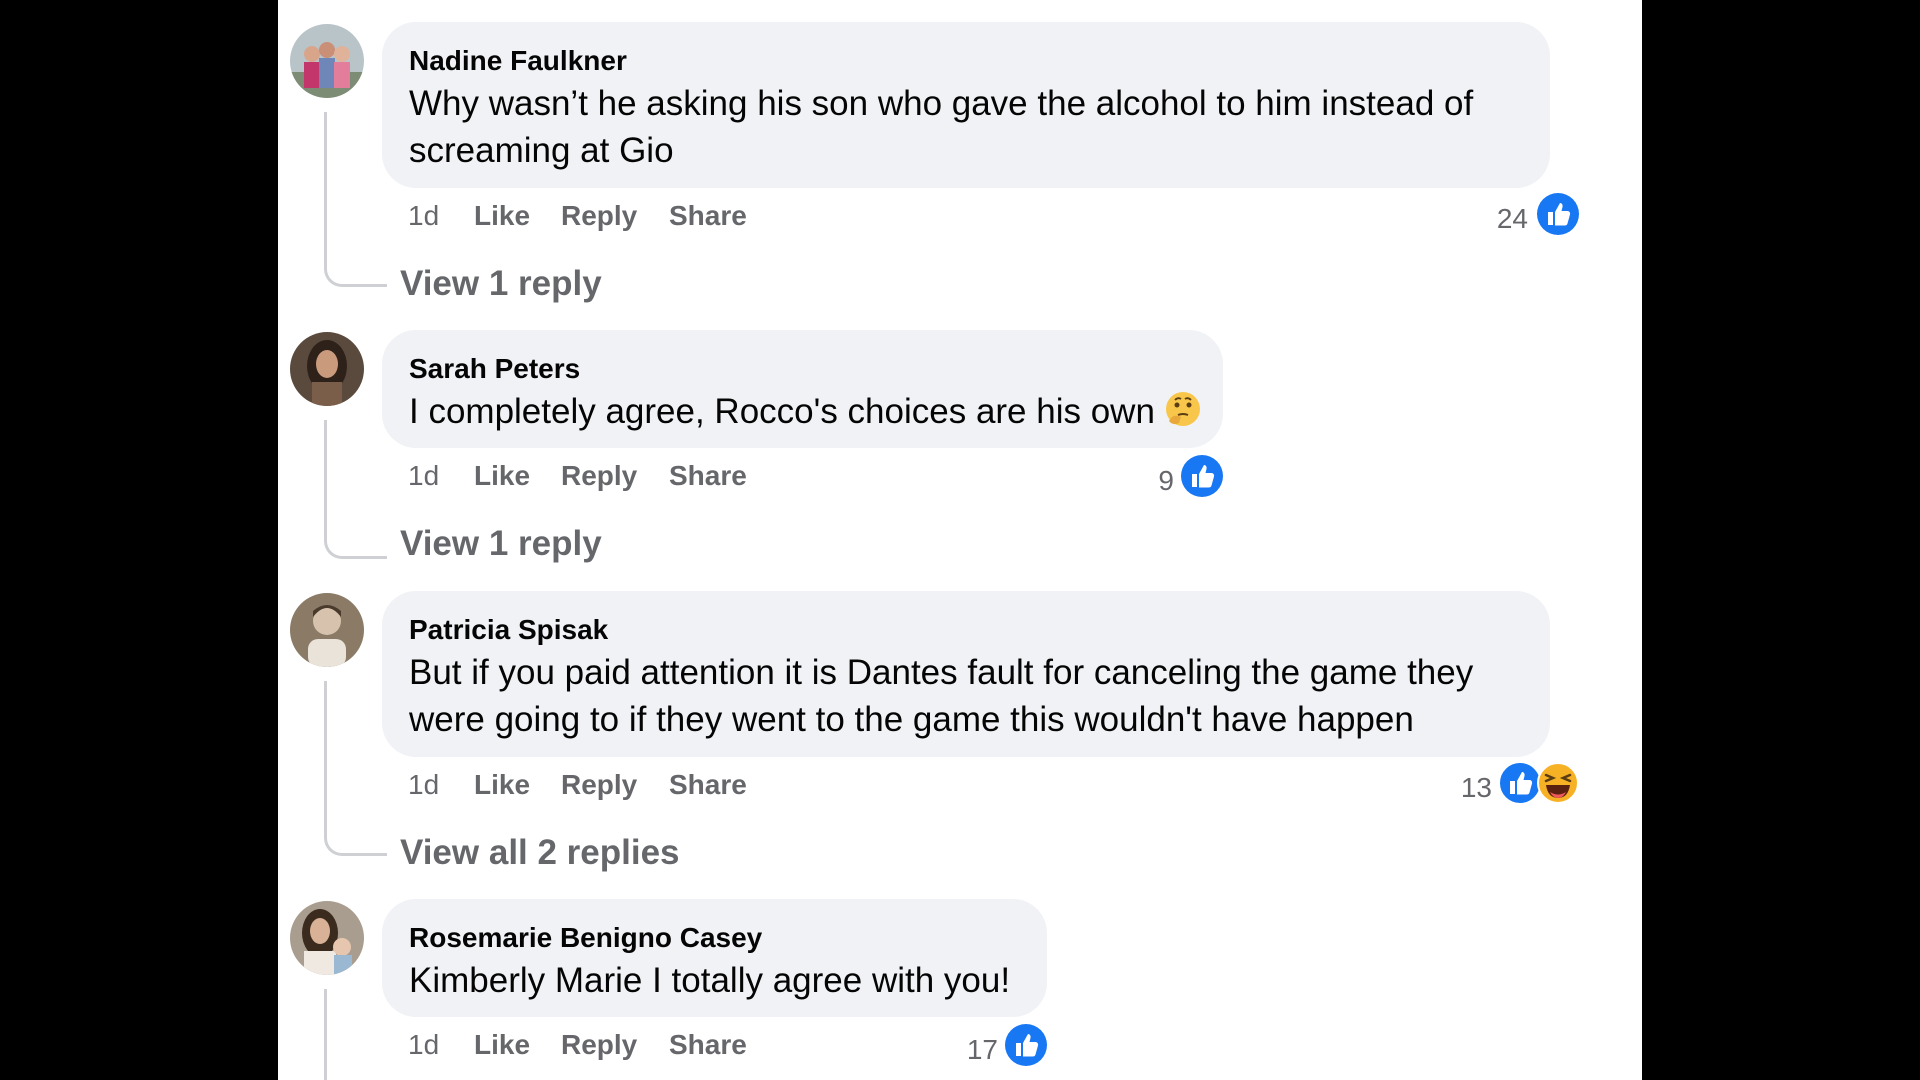  What do you see at coordinates (1003, 1046) in the screenshot?
I see `reaction-summary: 17` at bounding box center [1003, 1046].